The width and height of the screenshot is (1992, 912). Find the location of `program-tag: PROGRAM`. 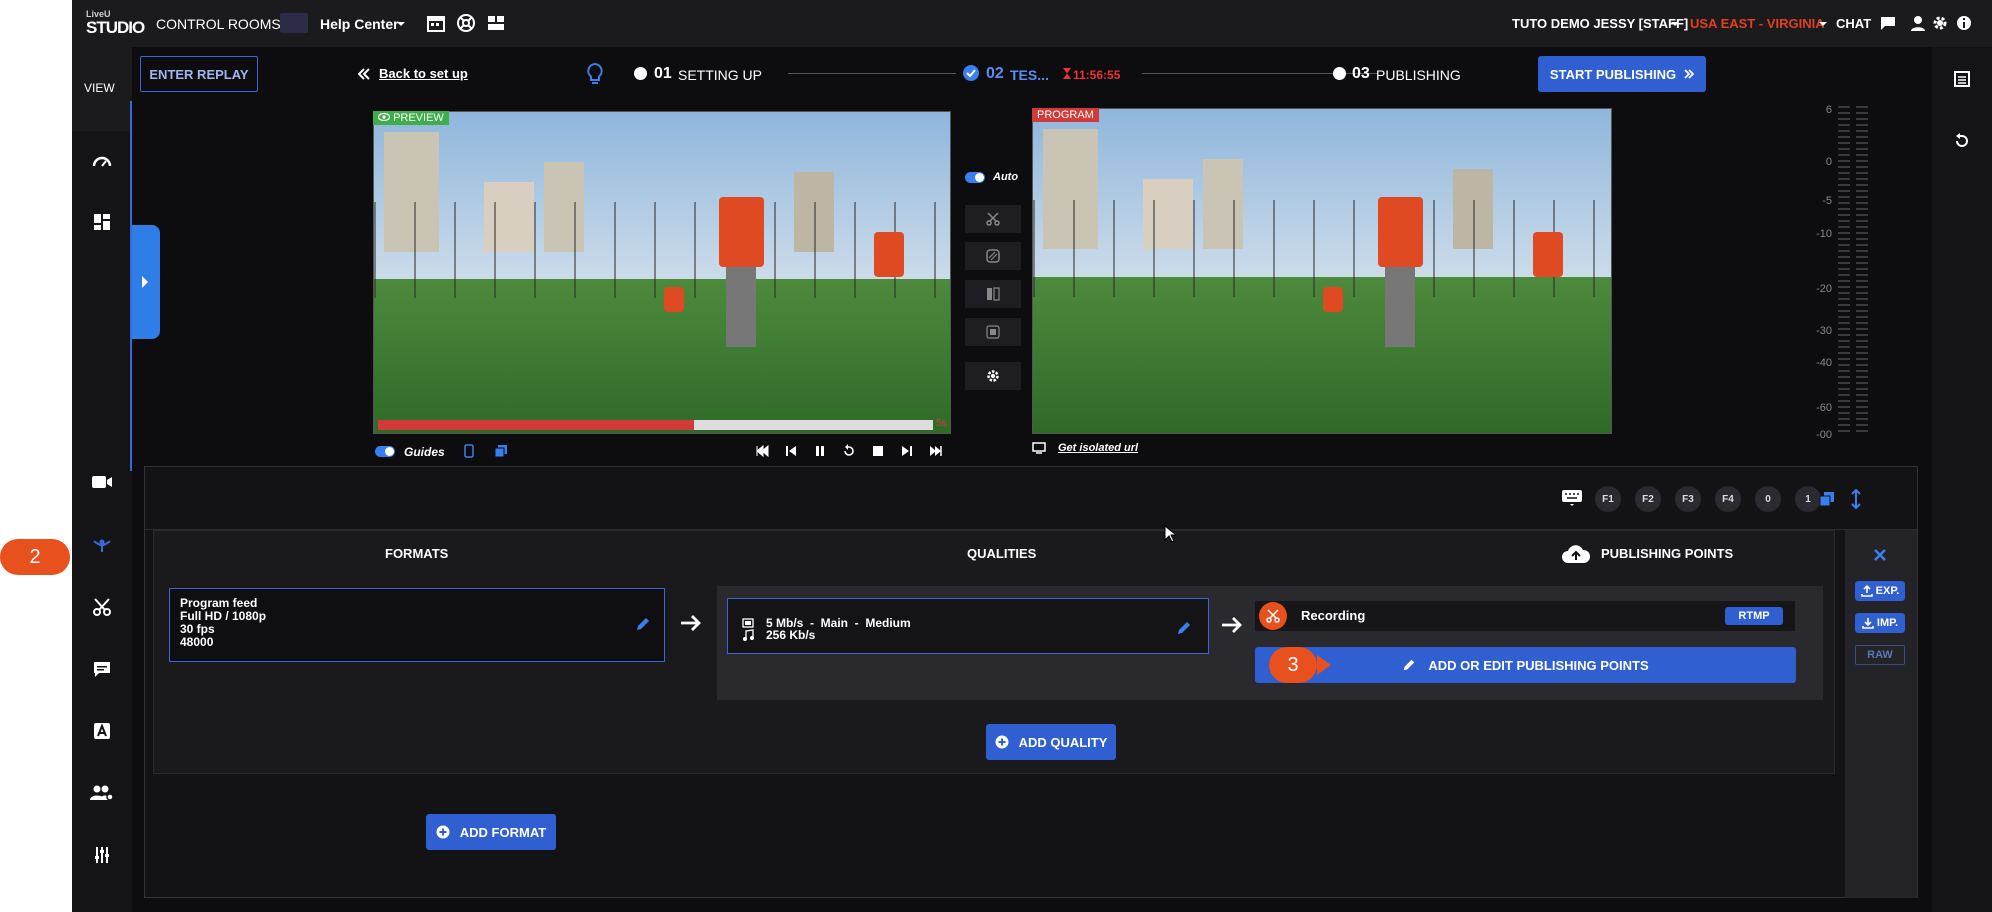

program-tag: PROGRAM is located at coordinates (1065, 115).